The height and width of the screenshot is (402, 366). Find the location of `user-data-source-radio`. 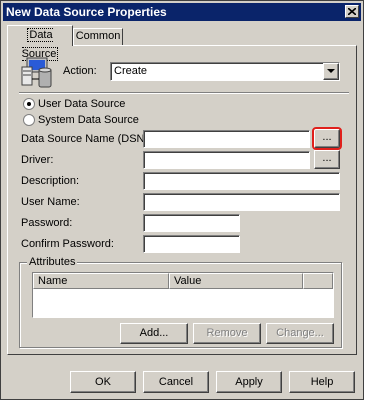

user-data-source-radio is located at coordinates (29, 104).